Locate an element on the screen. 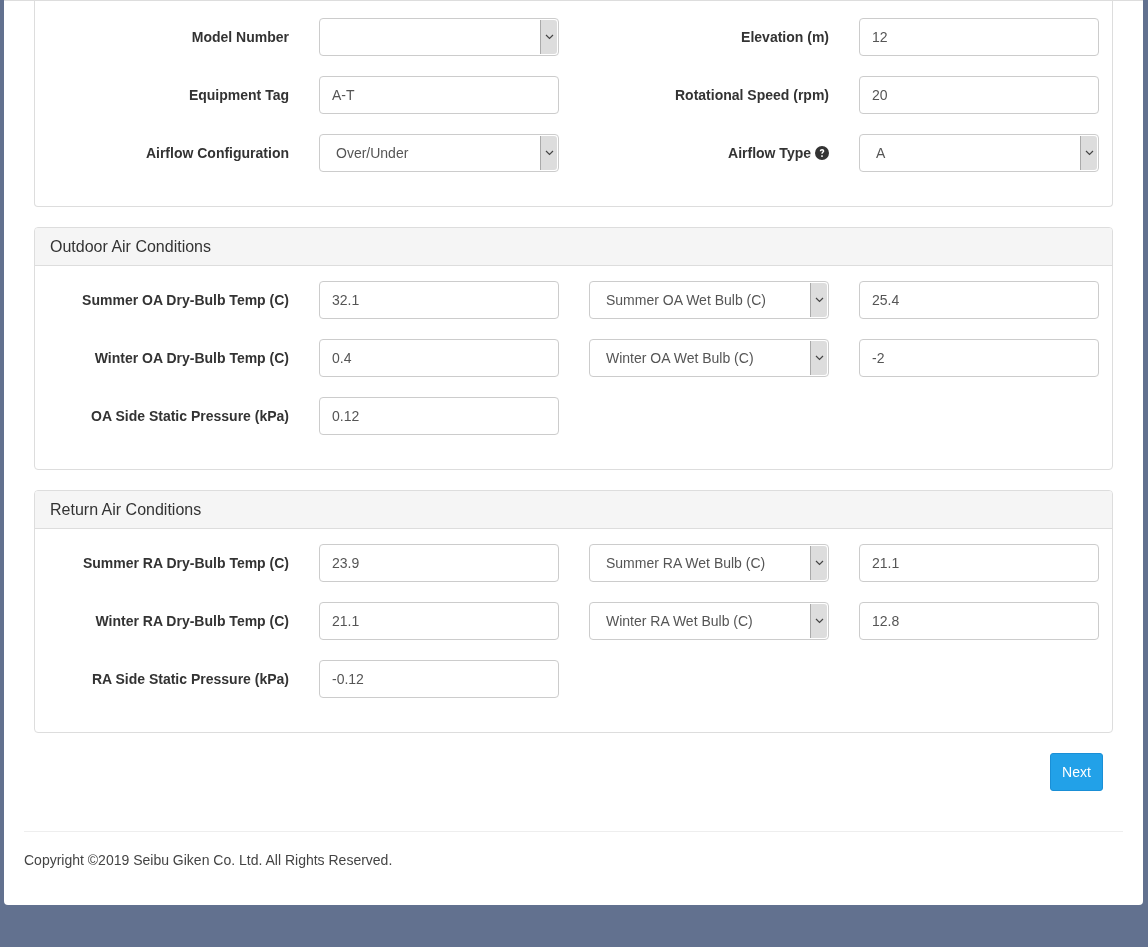 The height and width of the screenshot is (947, 1148). field-label: Winter RA Dry-Bulb Temp (C) is located at coordinates (192, 621).